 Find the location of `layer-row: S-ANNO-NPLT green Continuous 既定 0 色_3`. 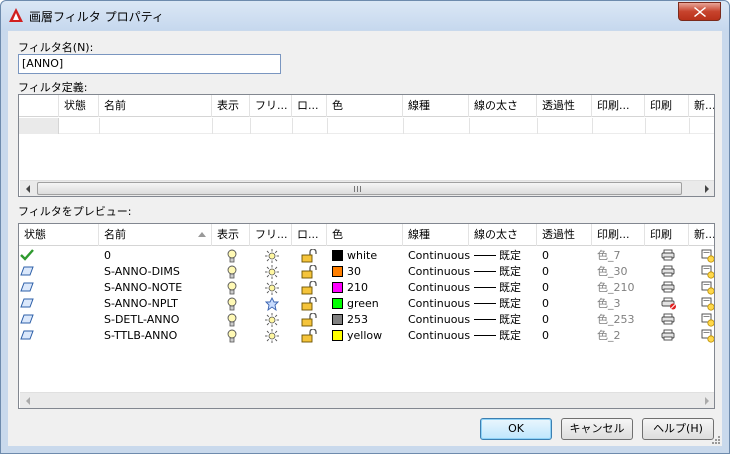

layer-row: S-ANNO-NPLT green Continuous 既定 0 色_3 is located at coordinates (366, 304).